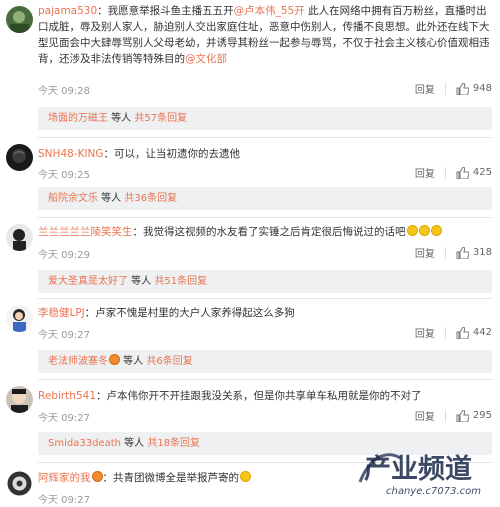 The width and height of the screenshot is (500, 507). I want to click on comment-text: ：可以，让当初遗你的去遗他, so click(172, 154).